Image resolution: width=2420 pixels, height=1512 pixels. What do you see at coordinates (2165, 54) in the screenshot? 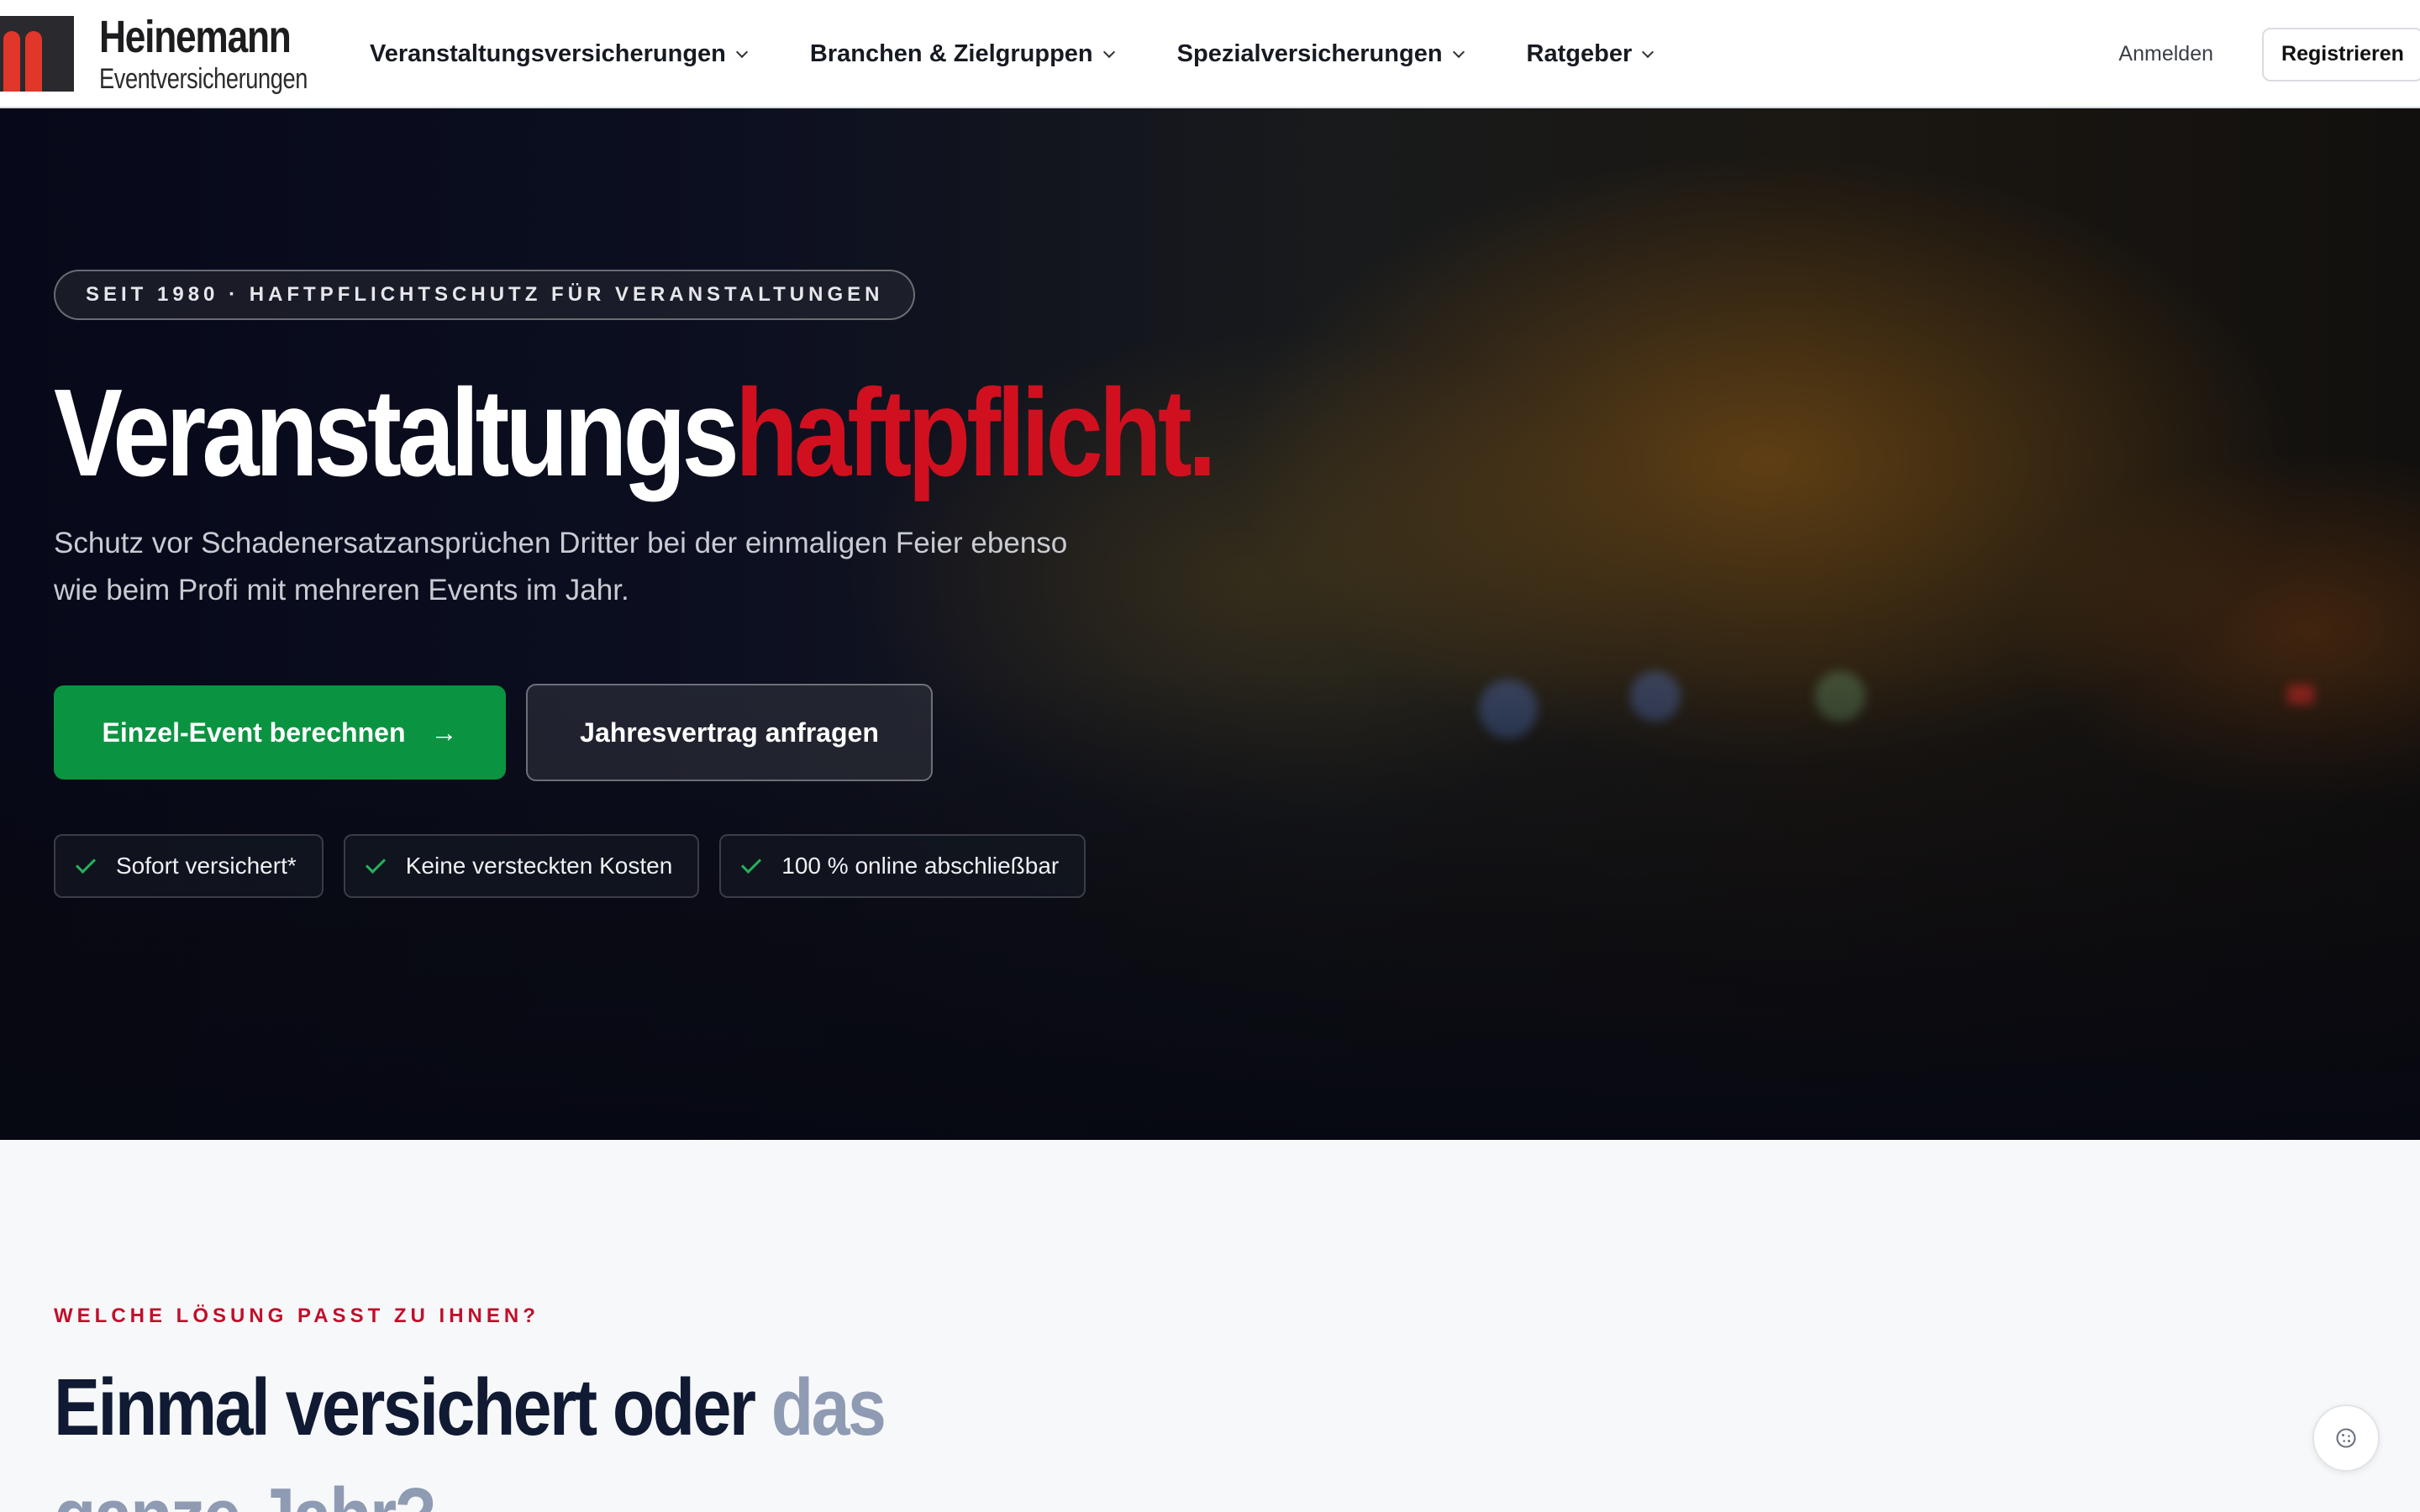
I see `login-link: Anmelden` at bounding box center [2165, 54].